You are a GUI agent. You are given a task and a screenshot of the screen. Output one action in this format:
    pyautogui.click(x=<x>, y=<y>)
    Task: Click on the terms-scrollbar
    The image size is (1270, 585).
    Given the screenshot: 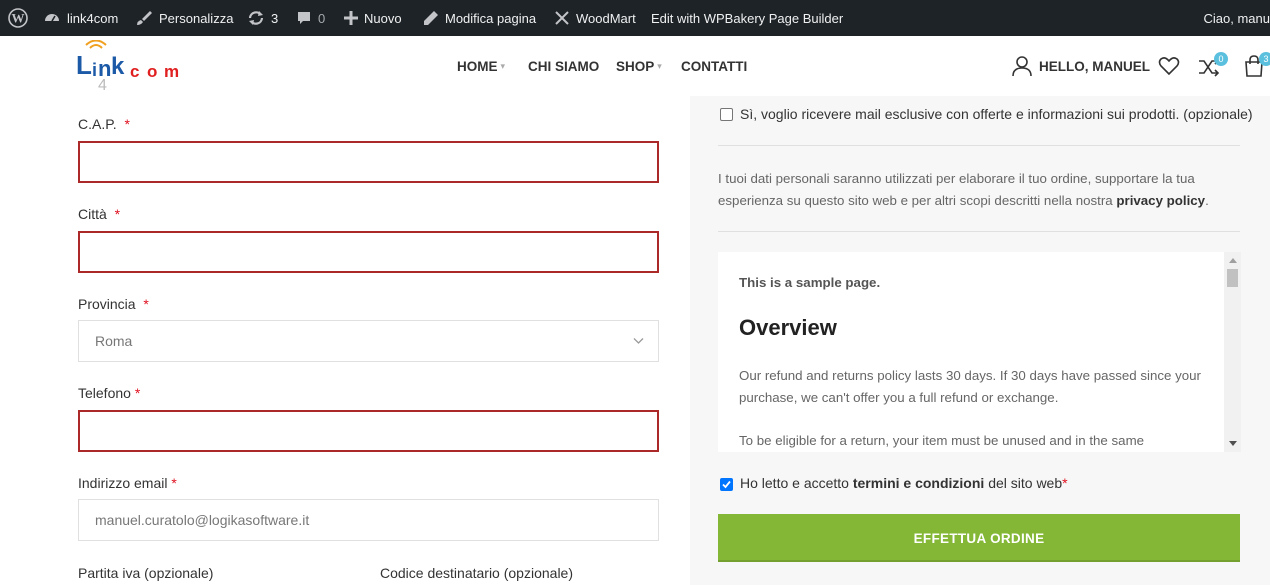 What is the action you would take?
    pyautogui.click(x=1232, y=352)
    